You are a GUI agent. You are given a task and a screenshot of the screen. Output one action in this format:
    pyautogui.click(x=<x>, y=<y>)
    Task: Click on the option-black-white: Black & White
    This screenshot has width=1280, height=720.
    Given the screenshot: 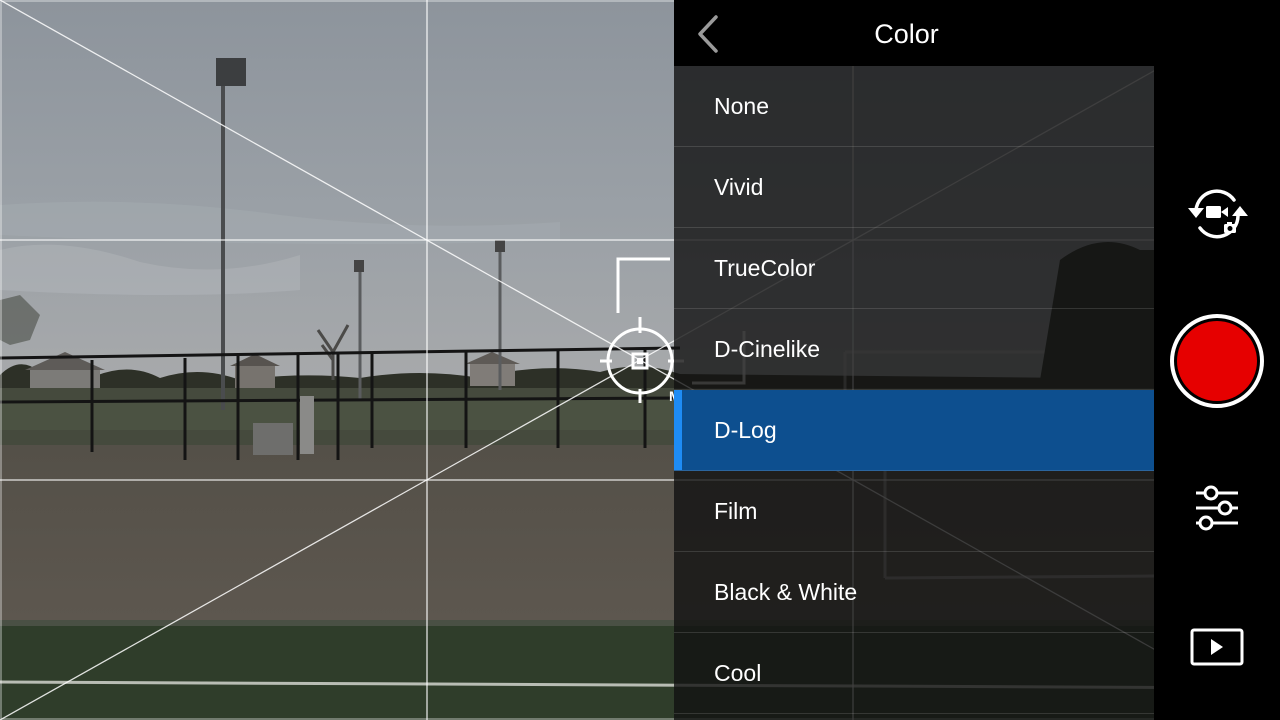 What is the action you would take?
    pyautogui.click(x=914, y=592)
    